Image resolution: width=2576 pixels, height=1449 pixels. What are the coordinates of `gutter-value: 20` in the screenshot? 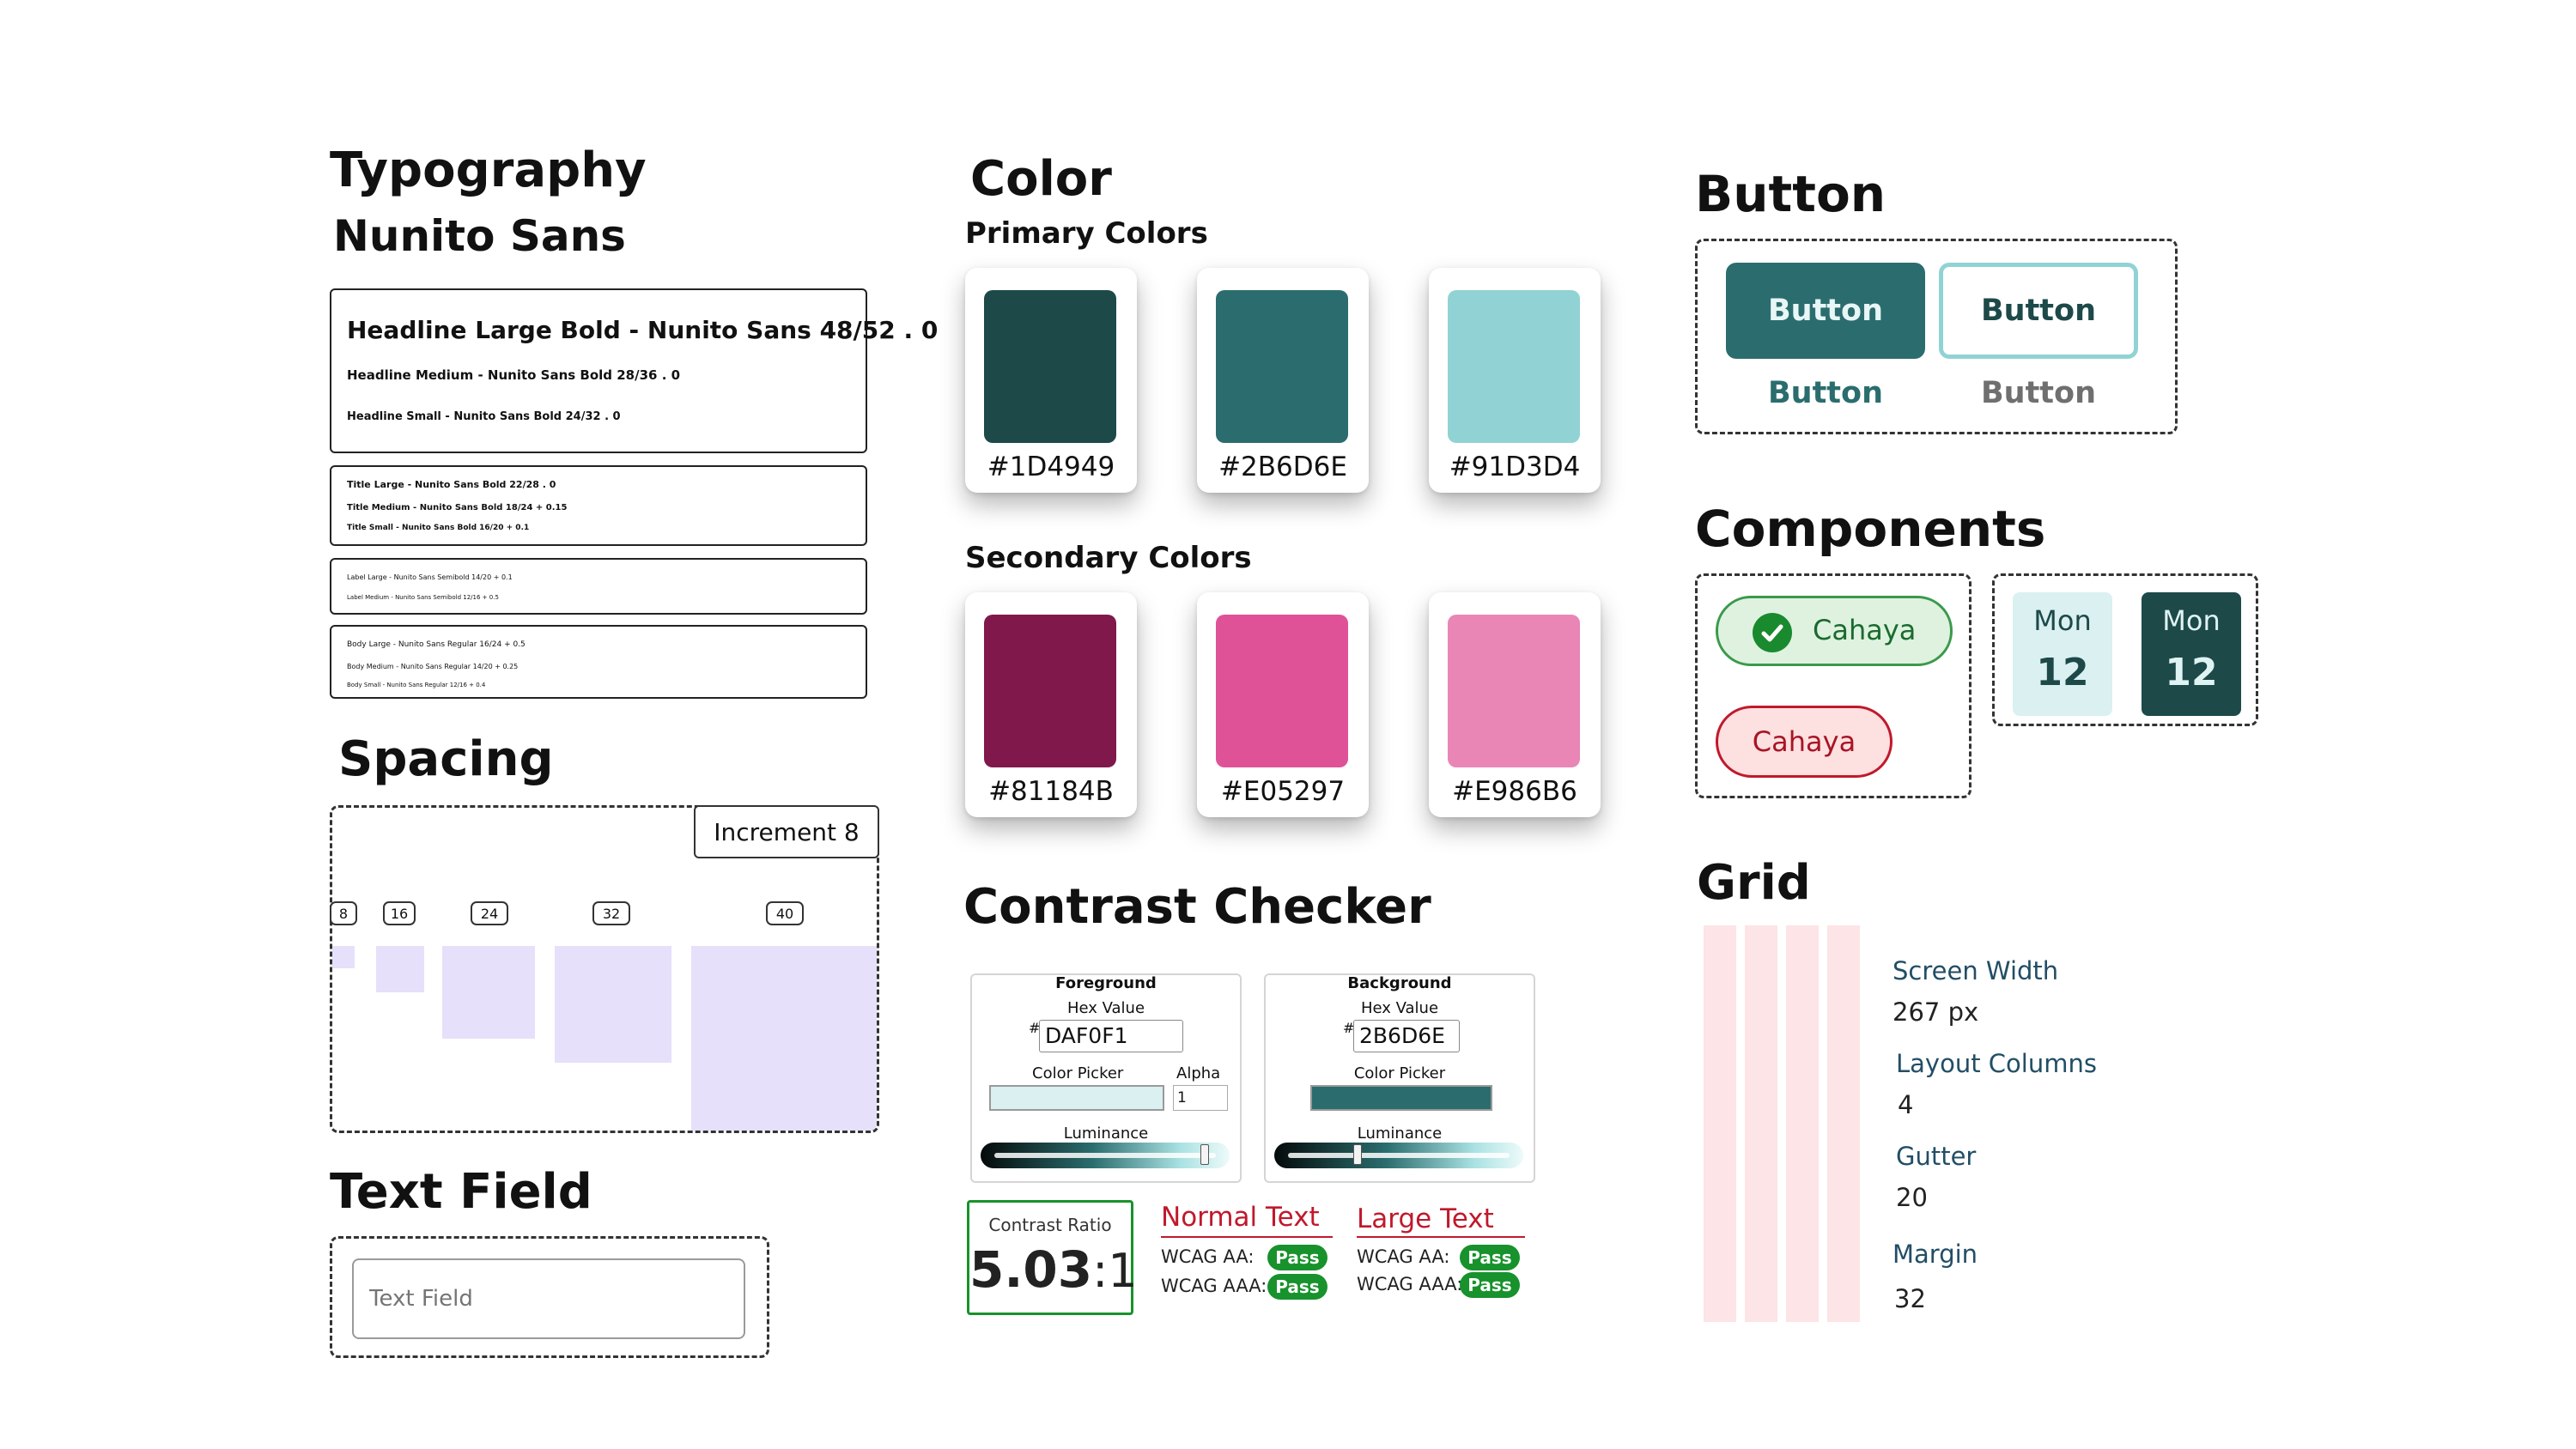 It's located at (1912, 1197).